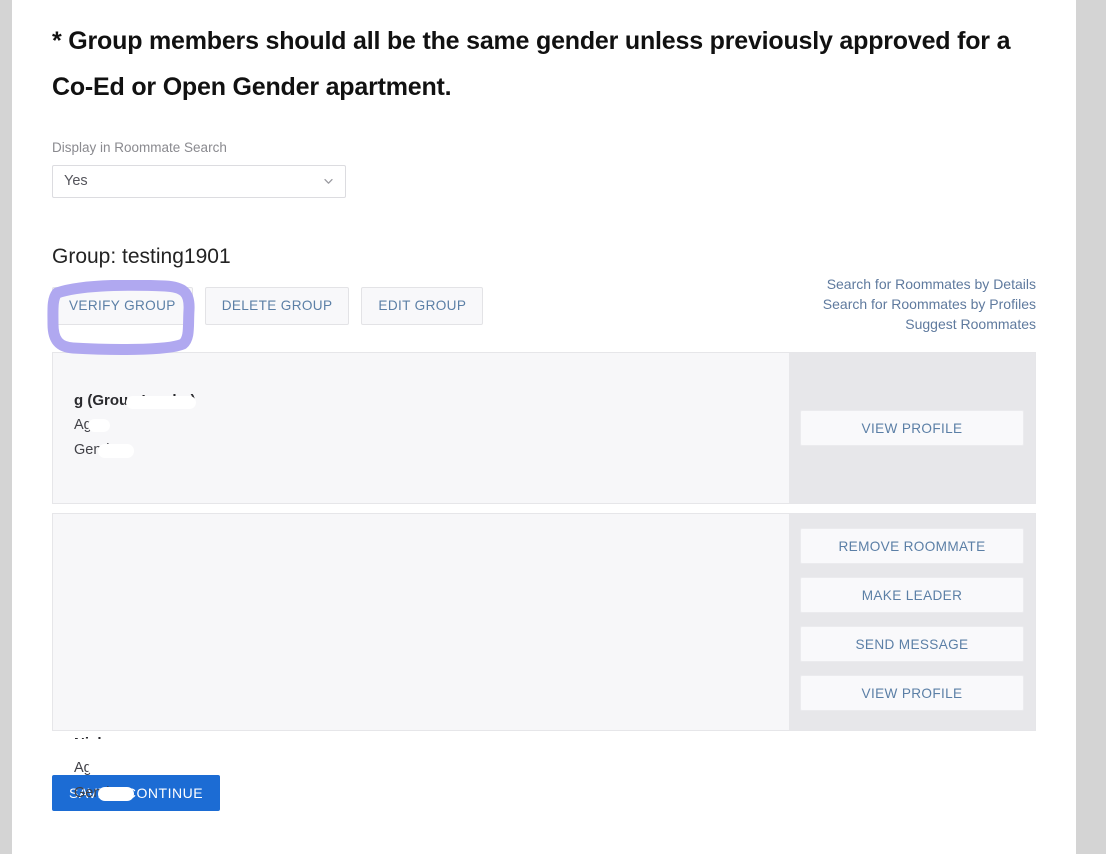  Describe the element at coordinates (76, 181) in the screenshot. I see `display-in-roommate-search-value: Yes` at that location.